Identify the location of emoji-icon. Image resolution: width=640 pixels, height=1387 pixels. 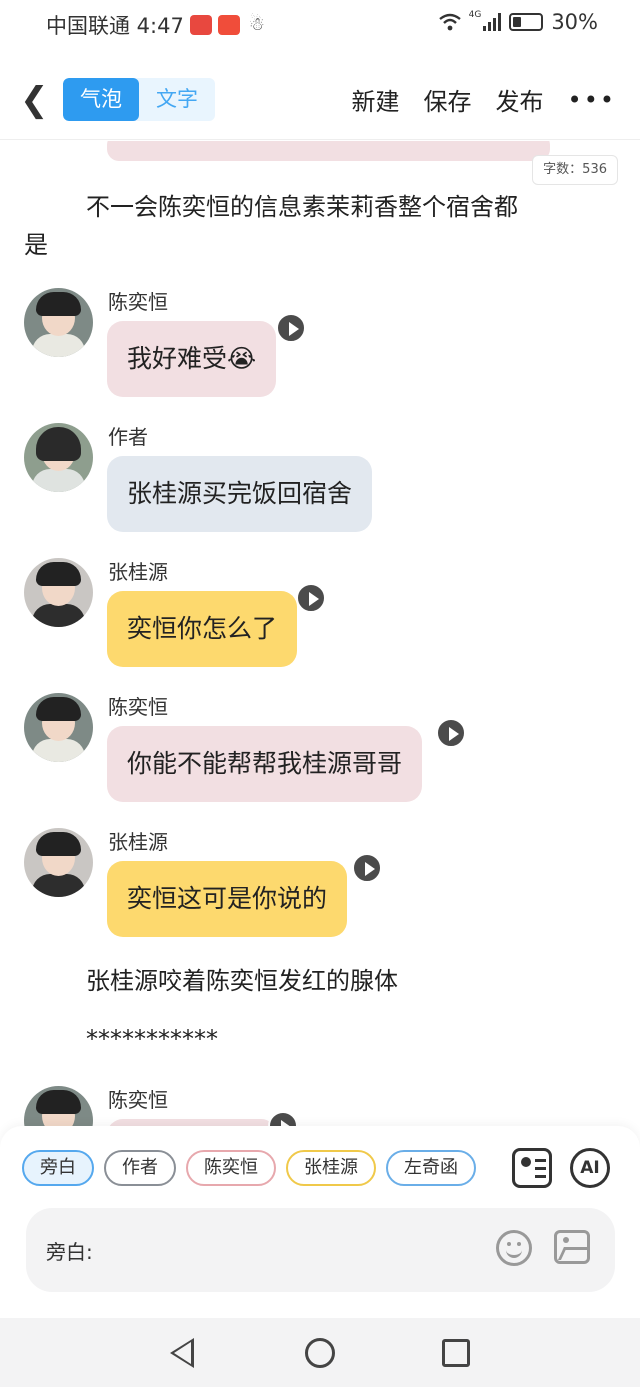
(514, 1248).